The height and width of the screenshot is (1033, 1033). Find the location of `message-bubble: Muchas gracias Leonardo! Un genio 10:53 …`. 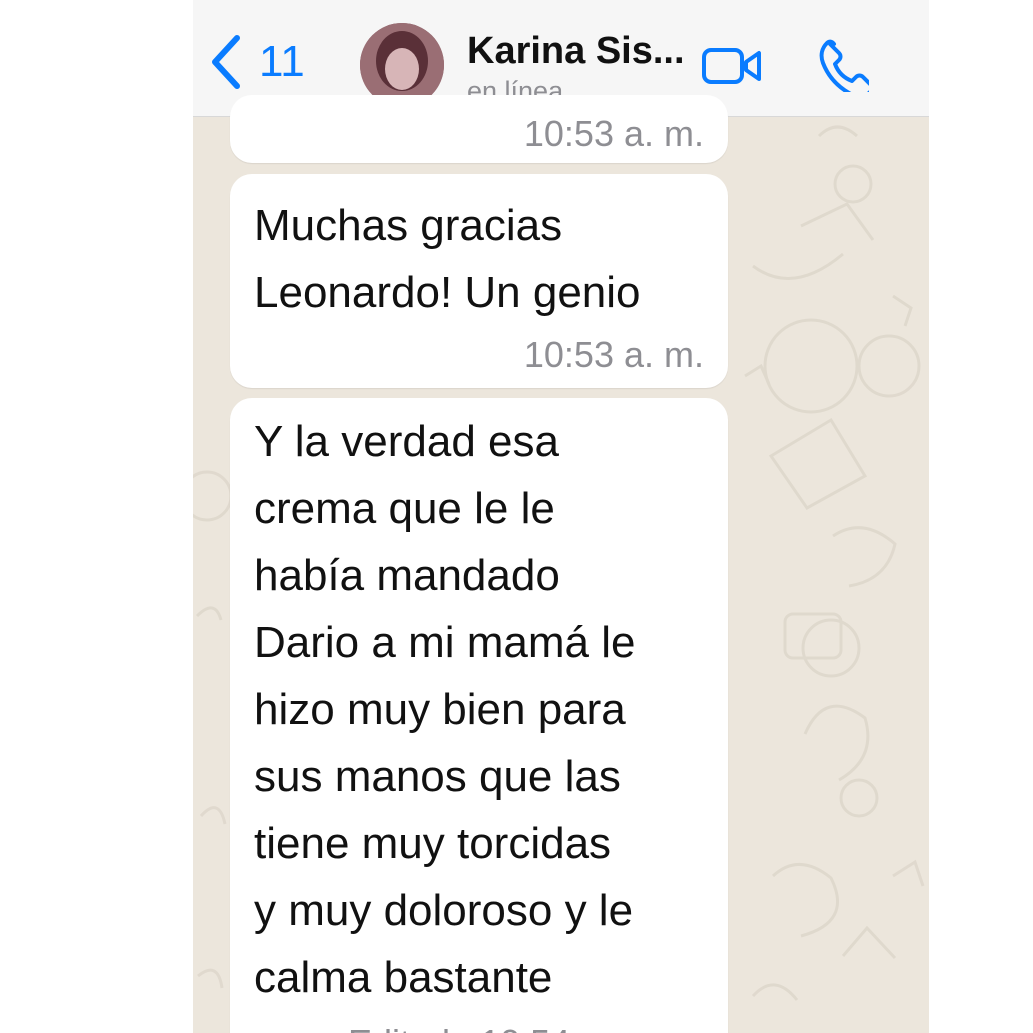

message-bubble: Muchas gracias Leonardo! Un genio 10:53 … is located at coordinates (479, 281).